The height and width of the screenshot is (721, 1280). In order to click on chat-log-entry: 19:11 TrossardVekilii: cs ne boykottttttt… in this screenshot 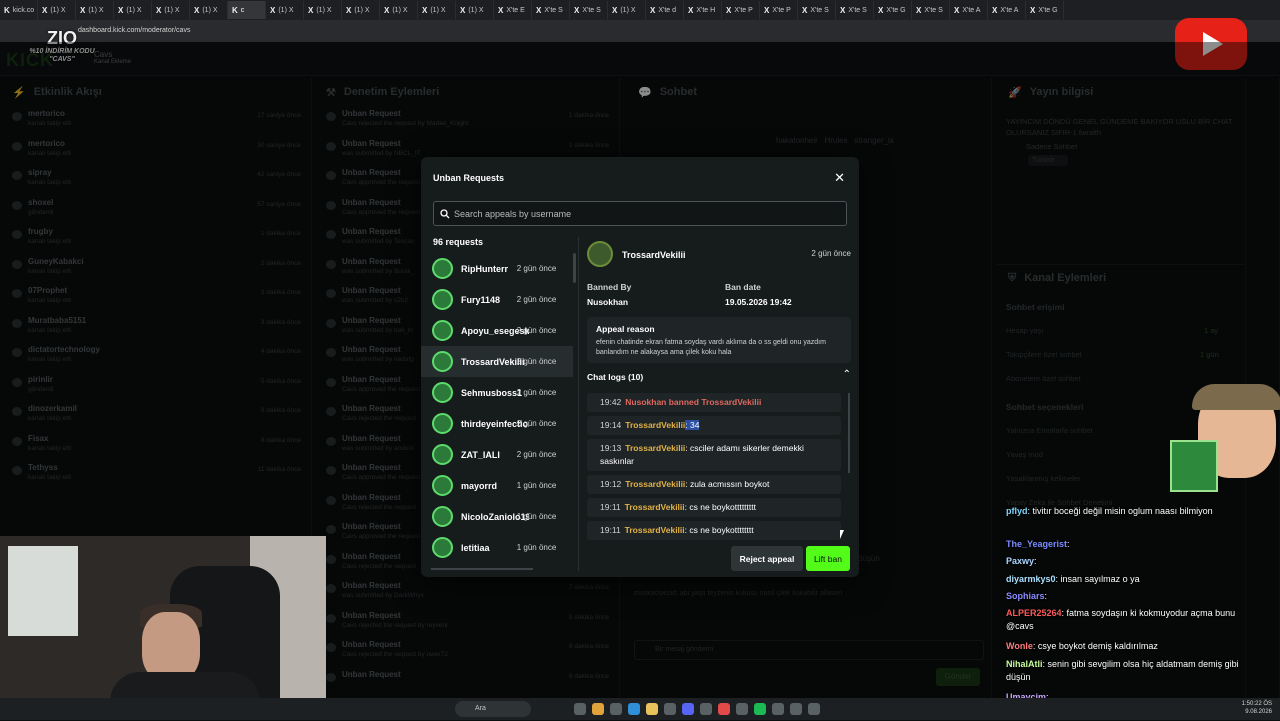, I will do `click(714, 530)`.